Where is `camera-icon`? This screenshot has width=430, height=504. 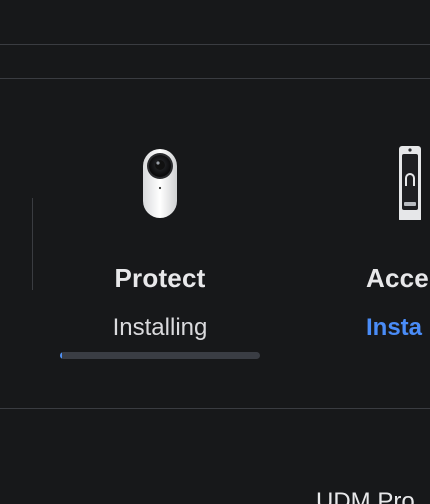
camera-icon is located at coordinates (160, 183).